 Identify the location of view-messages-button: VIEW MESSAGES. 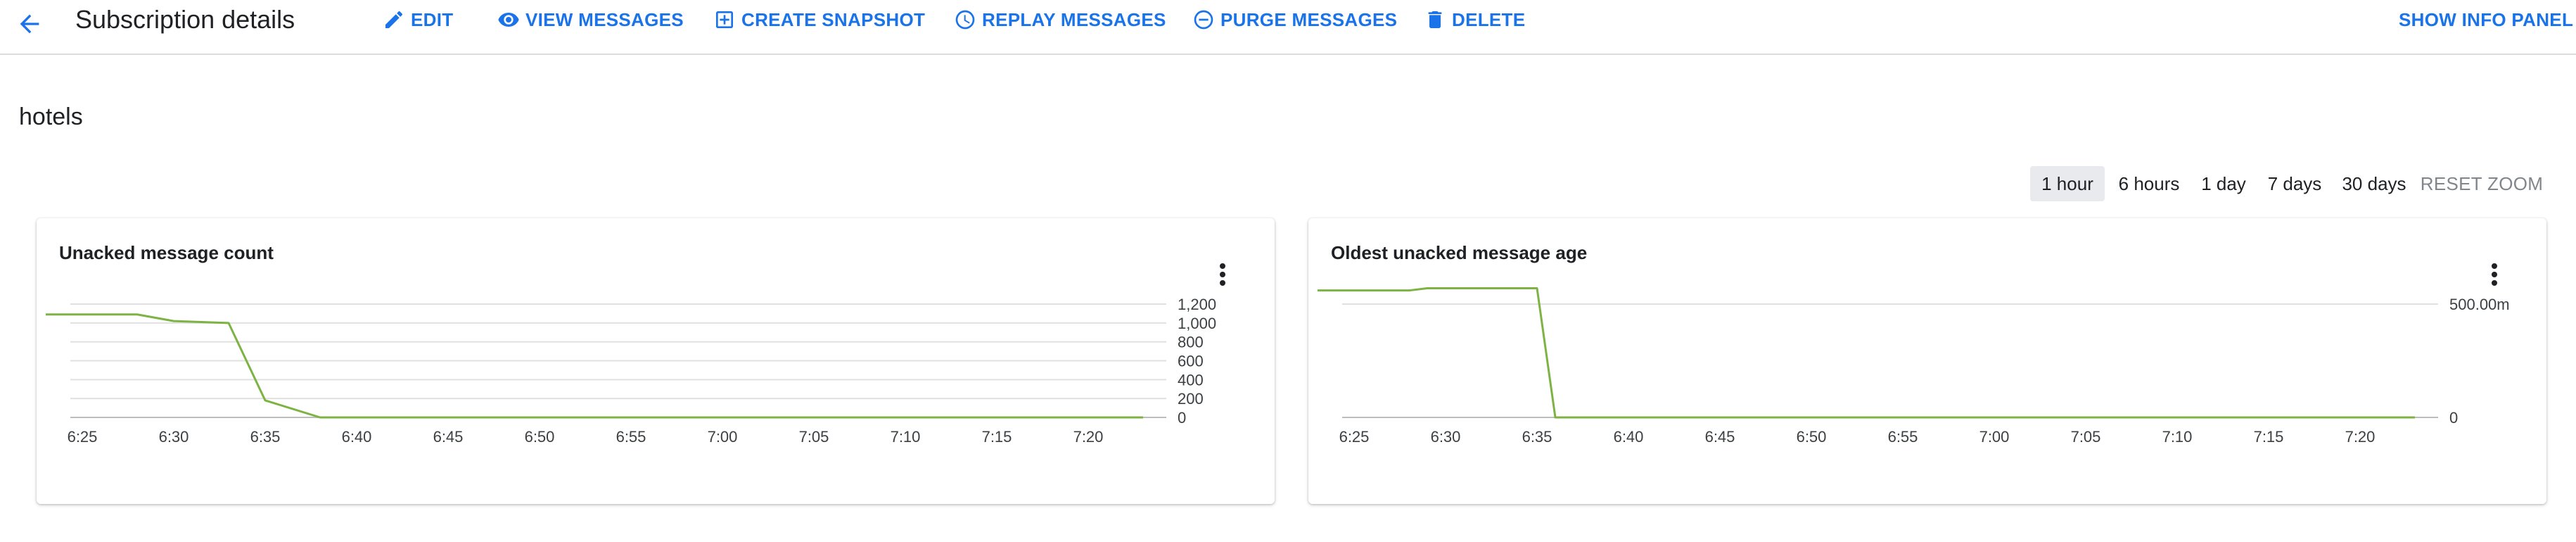
(590, 20).